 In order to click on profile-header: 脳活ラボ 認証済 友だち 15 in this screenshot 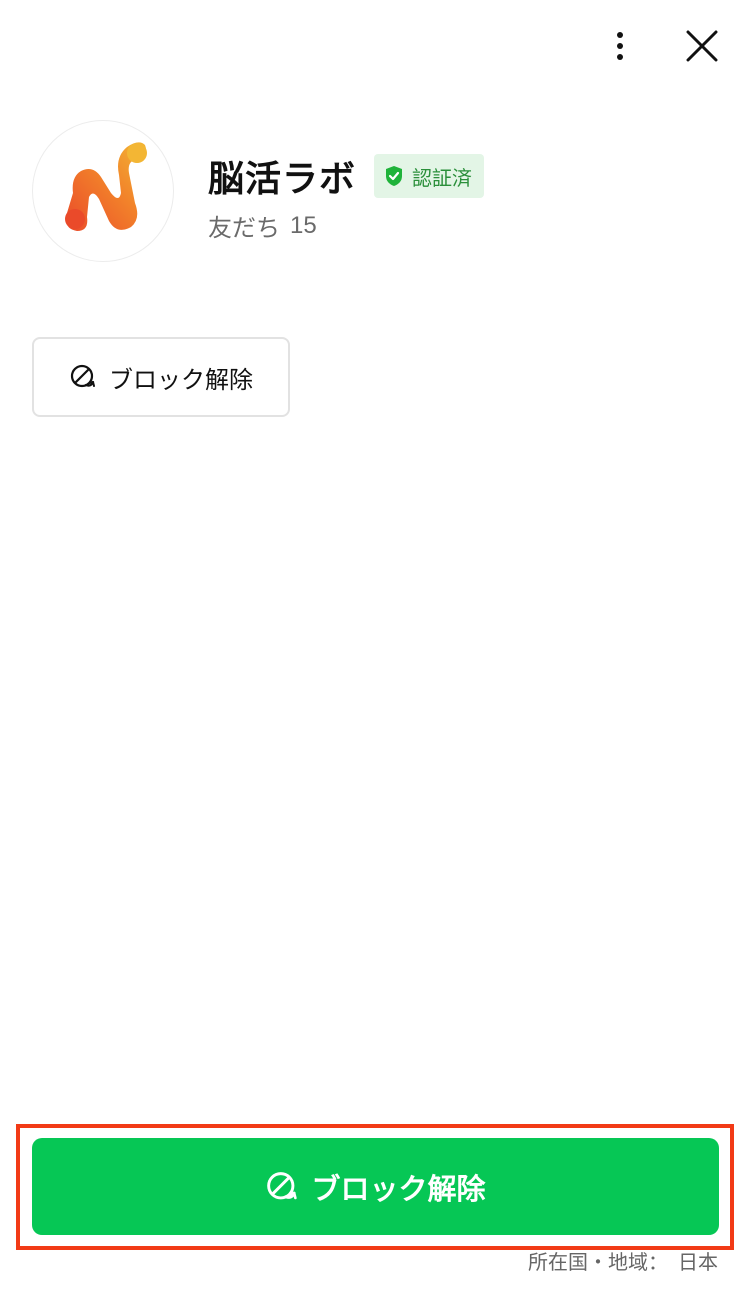, I will do `click(377, 195)`.